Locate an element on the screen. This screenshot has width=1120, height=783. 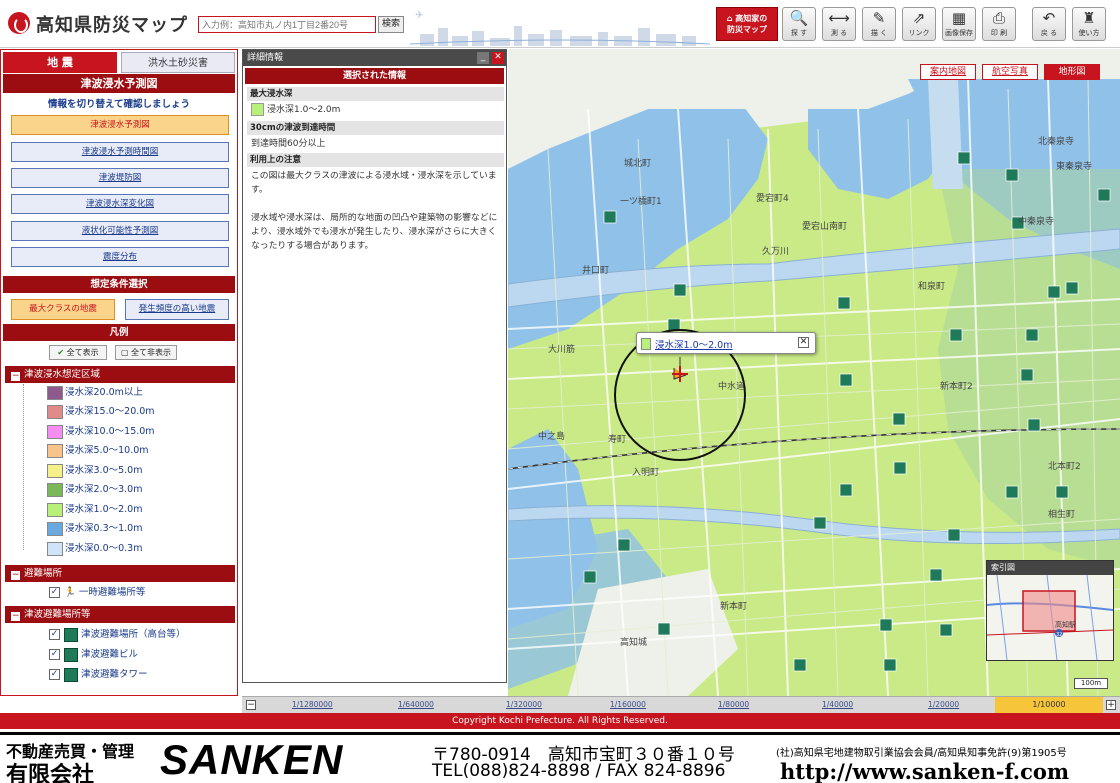
max-depth-heading: 最大浸水深 is located at coordinates (375, 94).